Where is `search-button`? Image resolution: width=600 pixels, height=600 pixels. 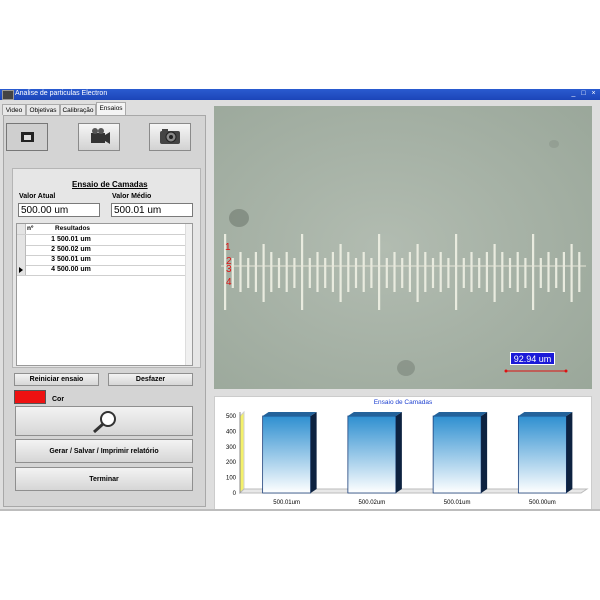
search-button is located at coordinates (104, 421).